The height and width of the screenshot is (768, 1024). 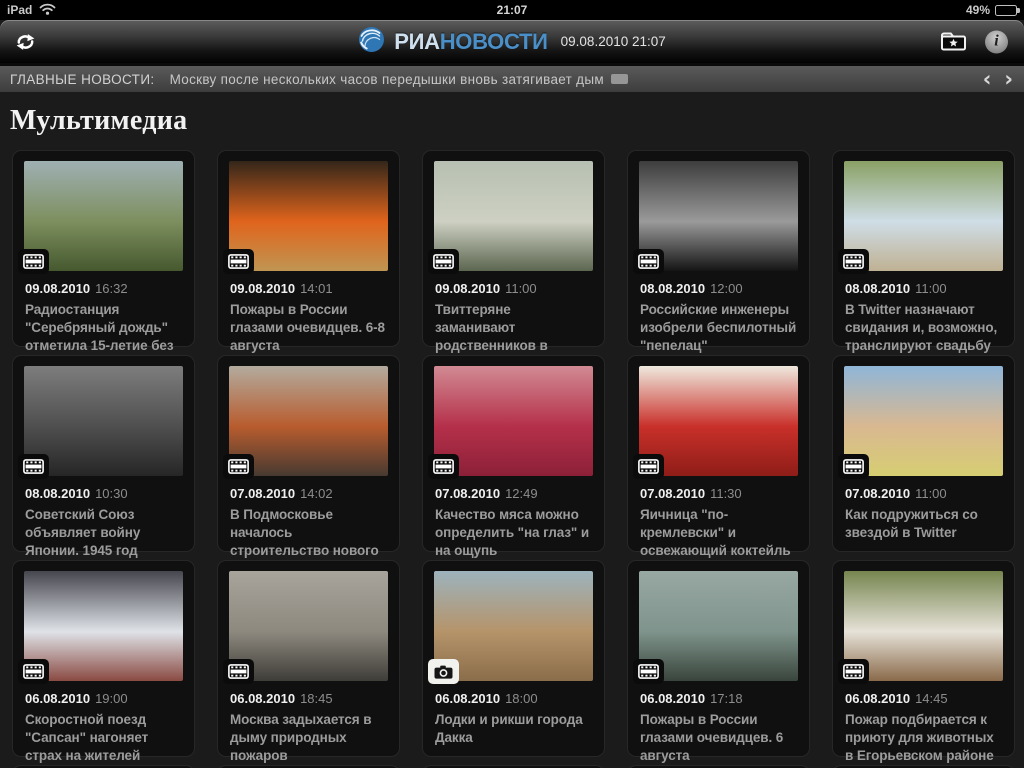 What do you see at coordinates (1008, 79) in the screenshot?
I see `ticker-next-button: ›` at bounding box center [1008, 79].